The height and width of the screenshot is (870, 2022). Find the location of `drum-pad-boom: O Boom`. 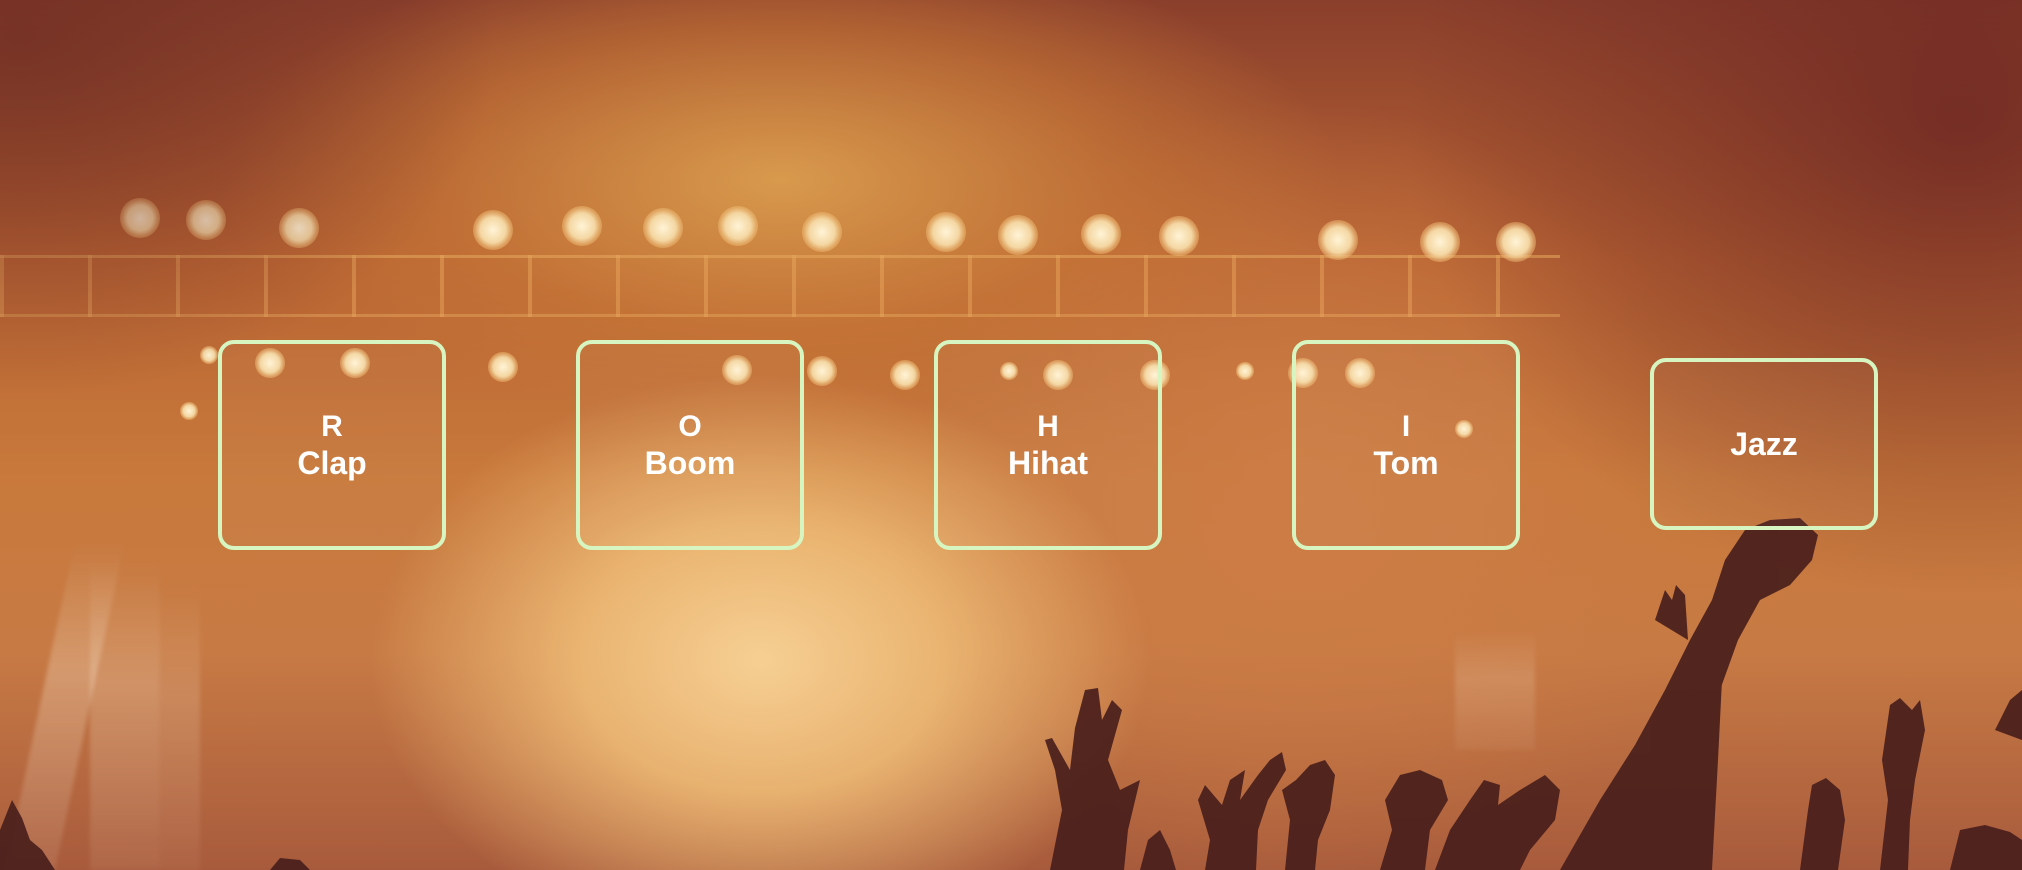

drum-pad-boom: O Boom is located at coordinates (690, 445).